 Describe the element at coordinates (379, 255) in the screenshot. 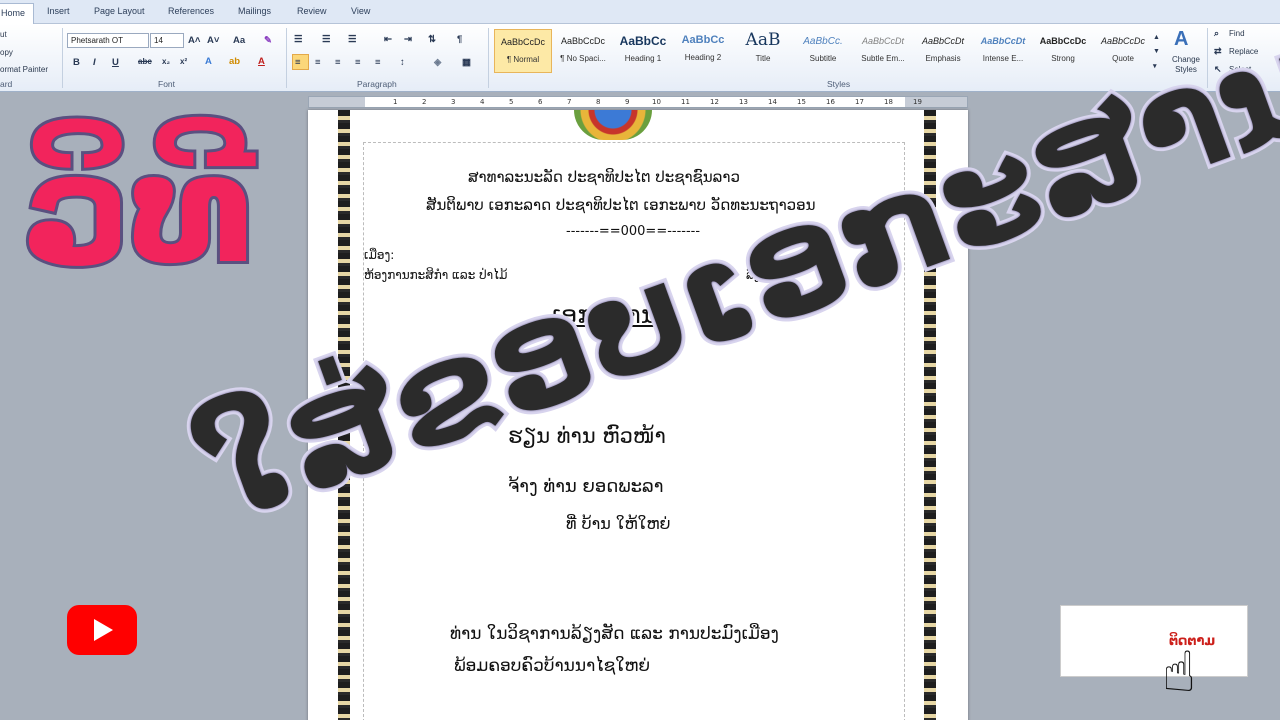

I see `doc-district: ເມືອງ:` at that location.